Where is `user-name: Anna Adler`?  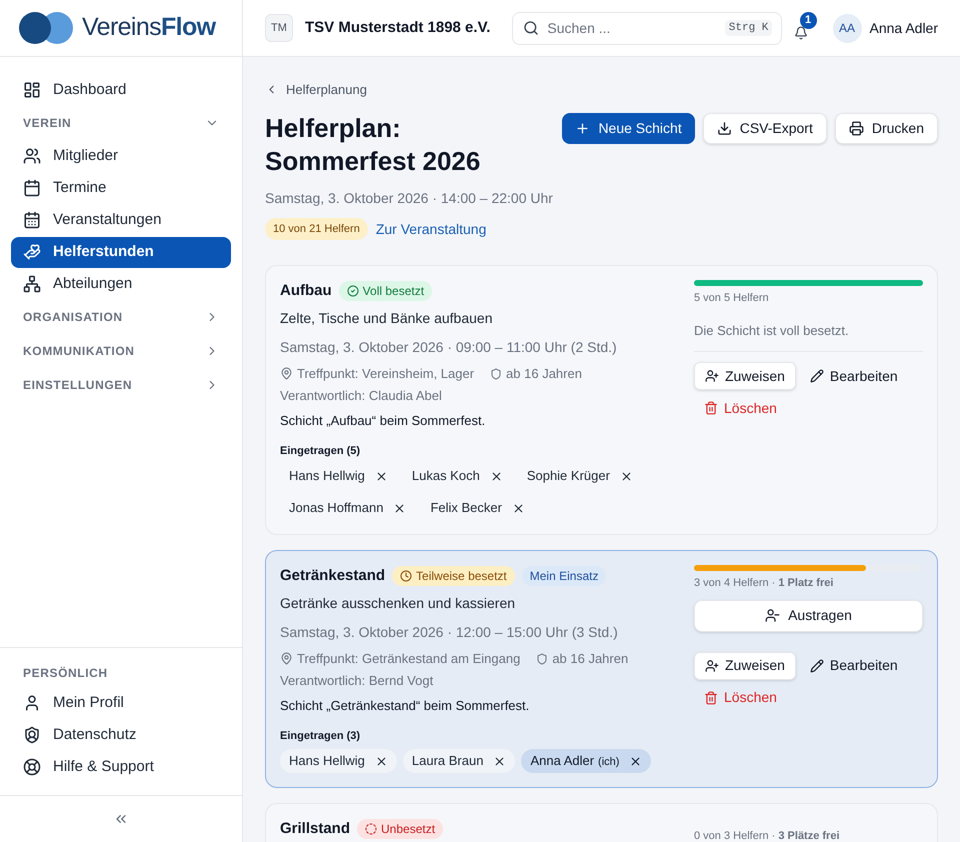 user-name: Anna Adler is located at coordinates (904, 28).